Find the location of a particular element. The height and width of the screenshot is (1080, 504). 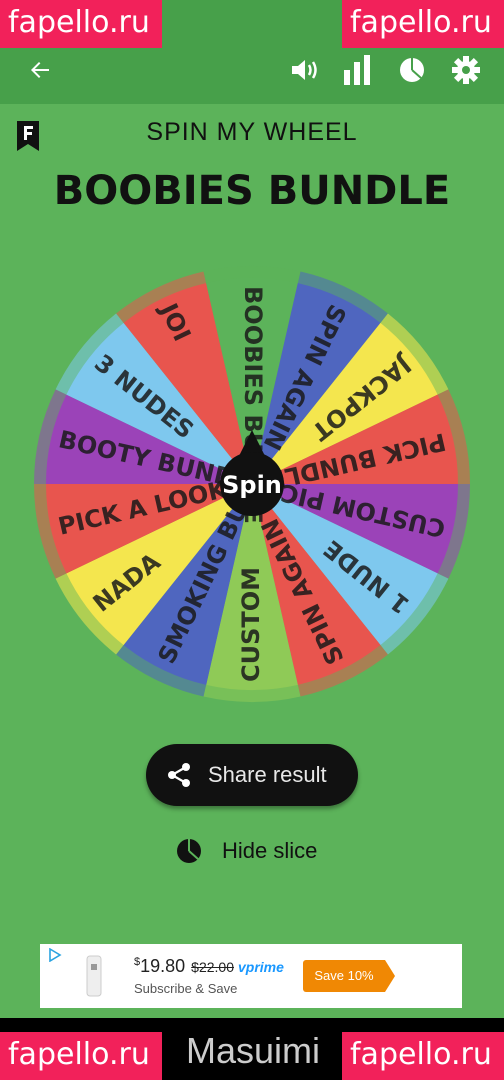

gear-icon is located at coordinates (466, 70).